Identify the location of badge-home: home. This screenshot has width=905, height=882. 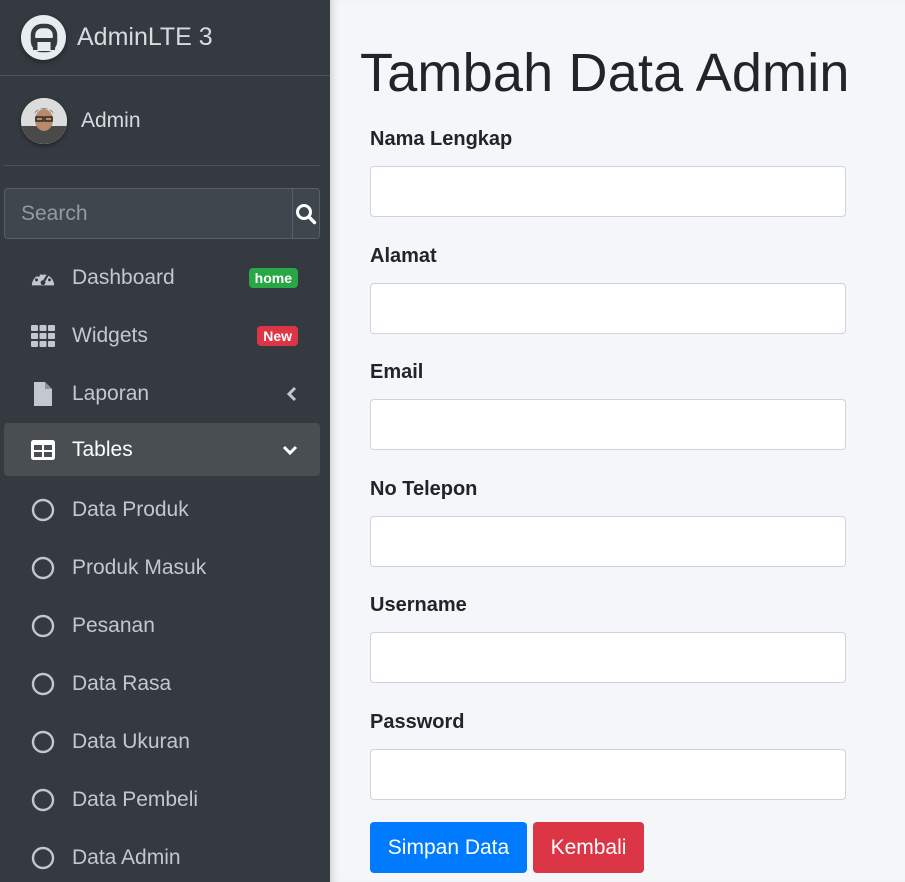
(273, 278).